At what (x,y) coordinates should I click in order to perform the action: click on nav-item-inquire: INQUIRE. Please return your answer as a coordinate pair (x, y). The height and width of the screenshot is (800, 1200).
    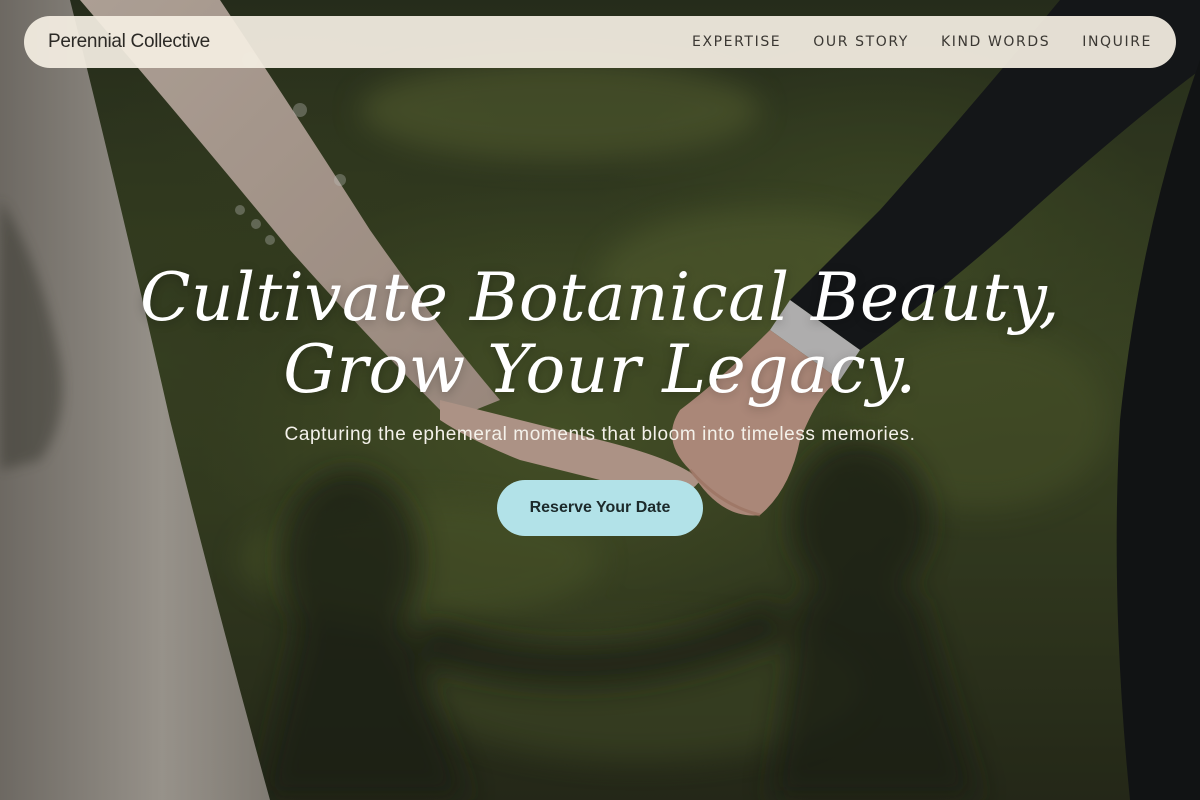
    Looking at the image, I should click on (1117, 42).